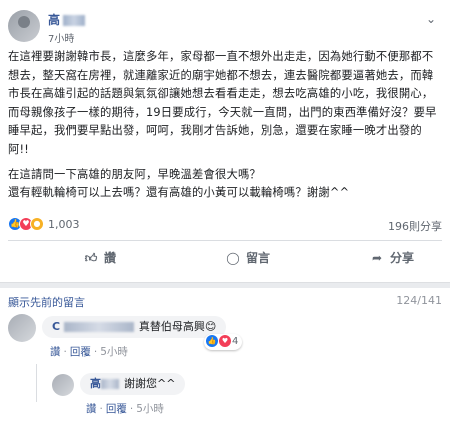  I want to click on post-timestamp: 7小時, so click(61, 37).